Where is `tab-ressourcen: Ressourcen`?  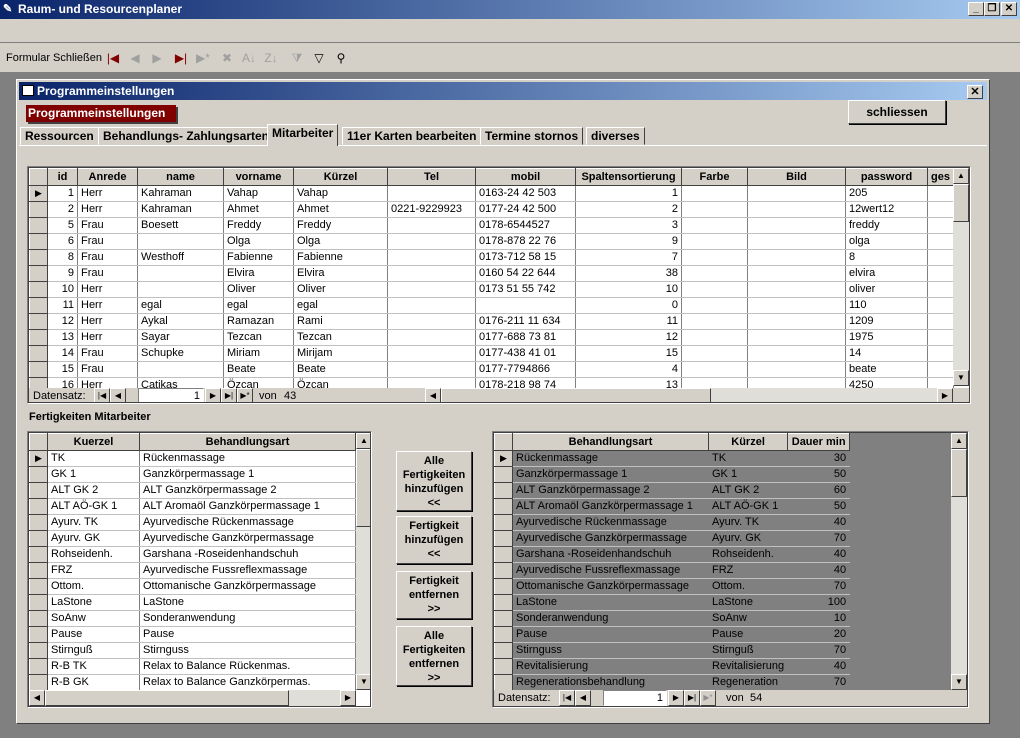 tab-ressourcen: Ressourcen is located at coordinates (59, 136).